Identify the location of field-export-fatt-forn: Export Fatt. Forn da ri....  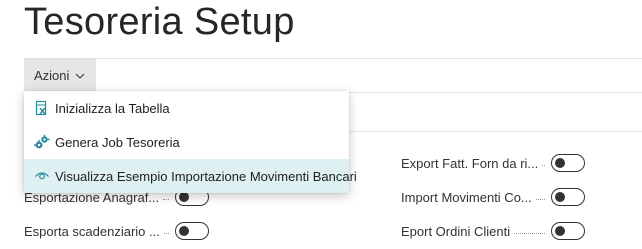
(493, 163).